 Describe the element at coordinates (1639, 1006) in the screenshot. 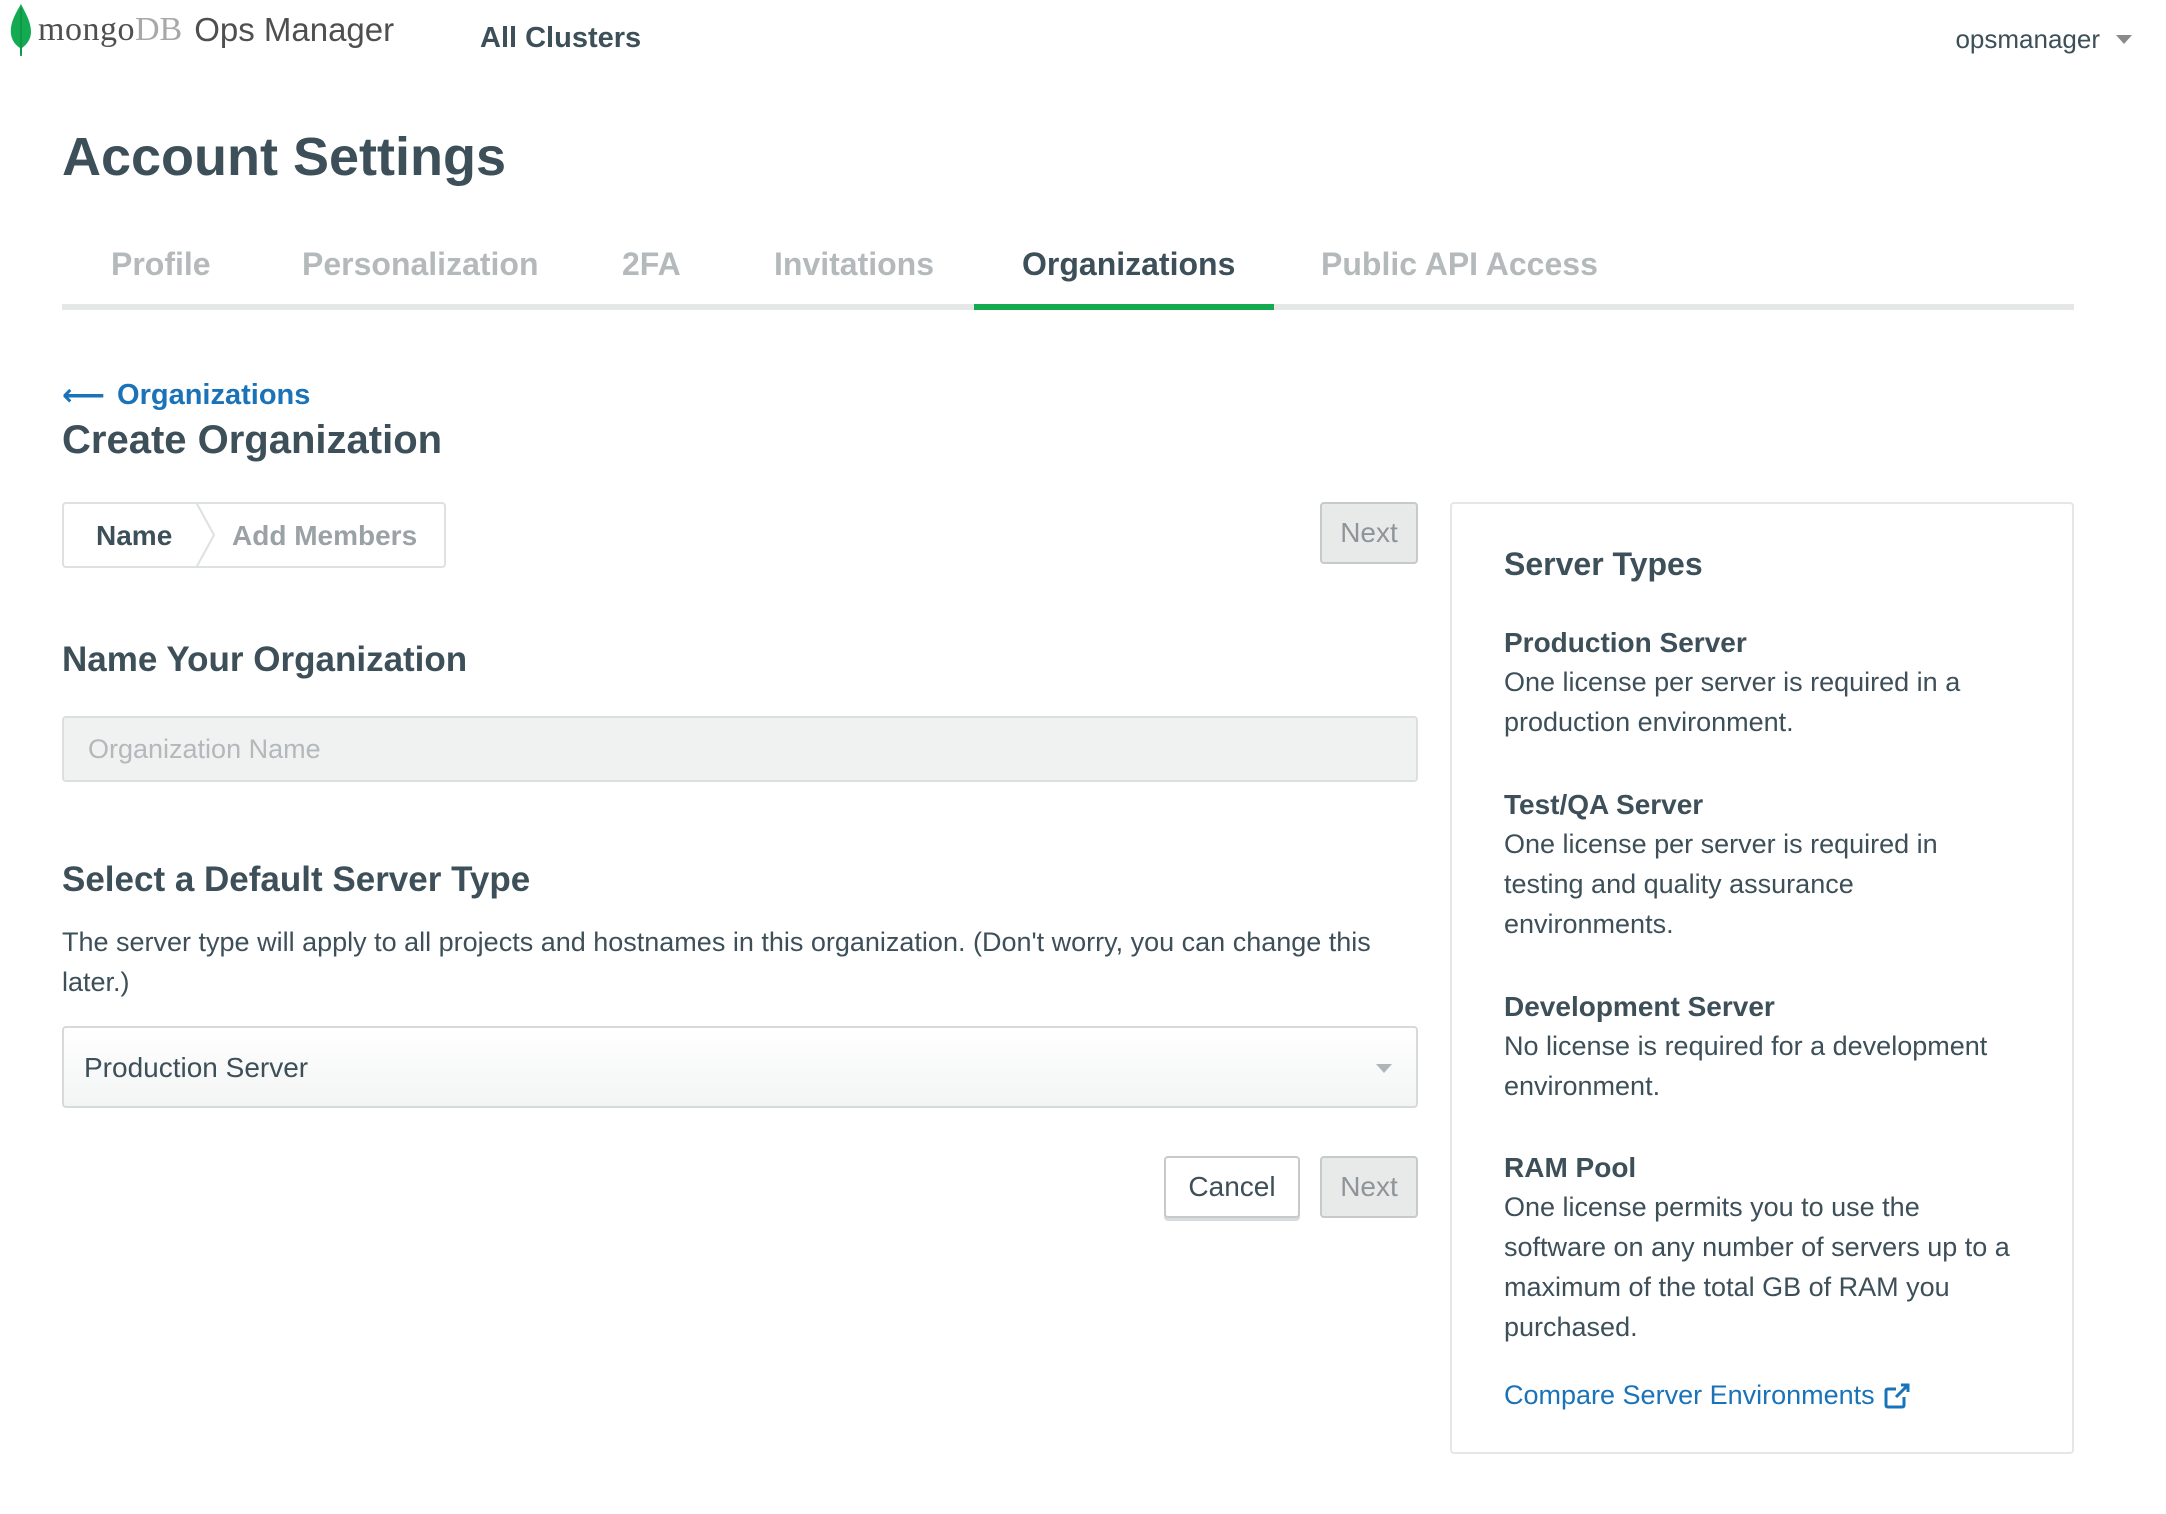

I see `server-type-name: Development Server` at that location.